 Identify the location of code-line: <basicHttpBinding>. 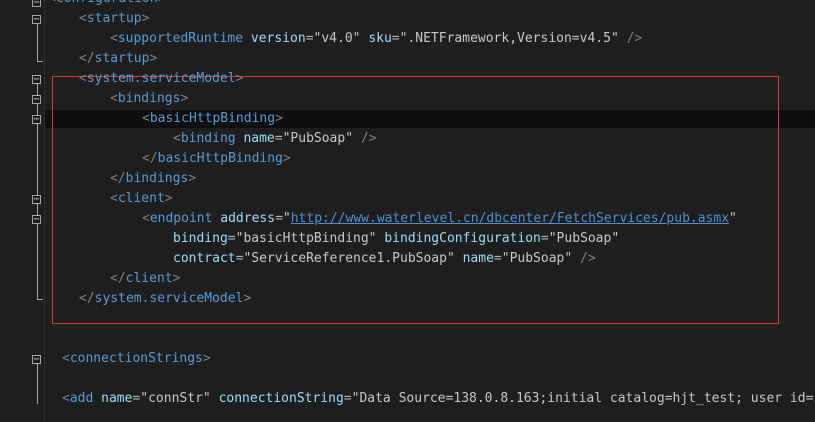
(407, 119).